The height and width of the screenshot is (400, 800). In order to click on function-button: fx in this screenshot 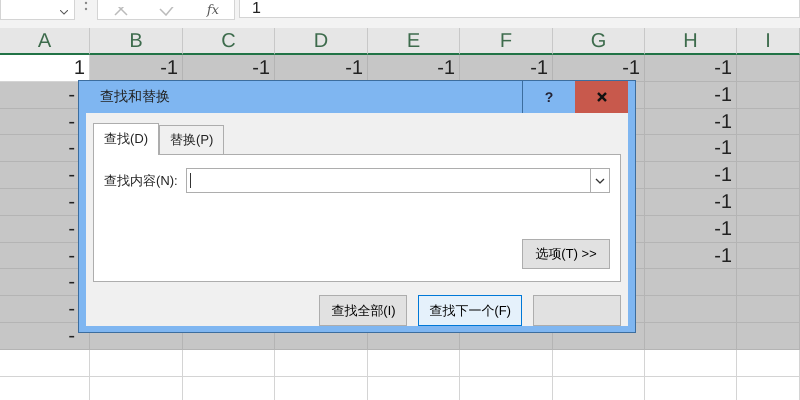, I will do `click(212, 11)`.